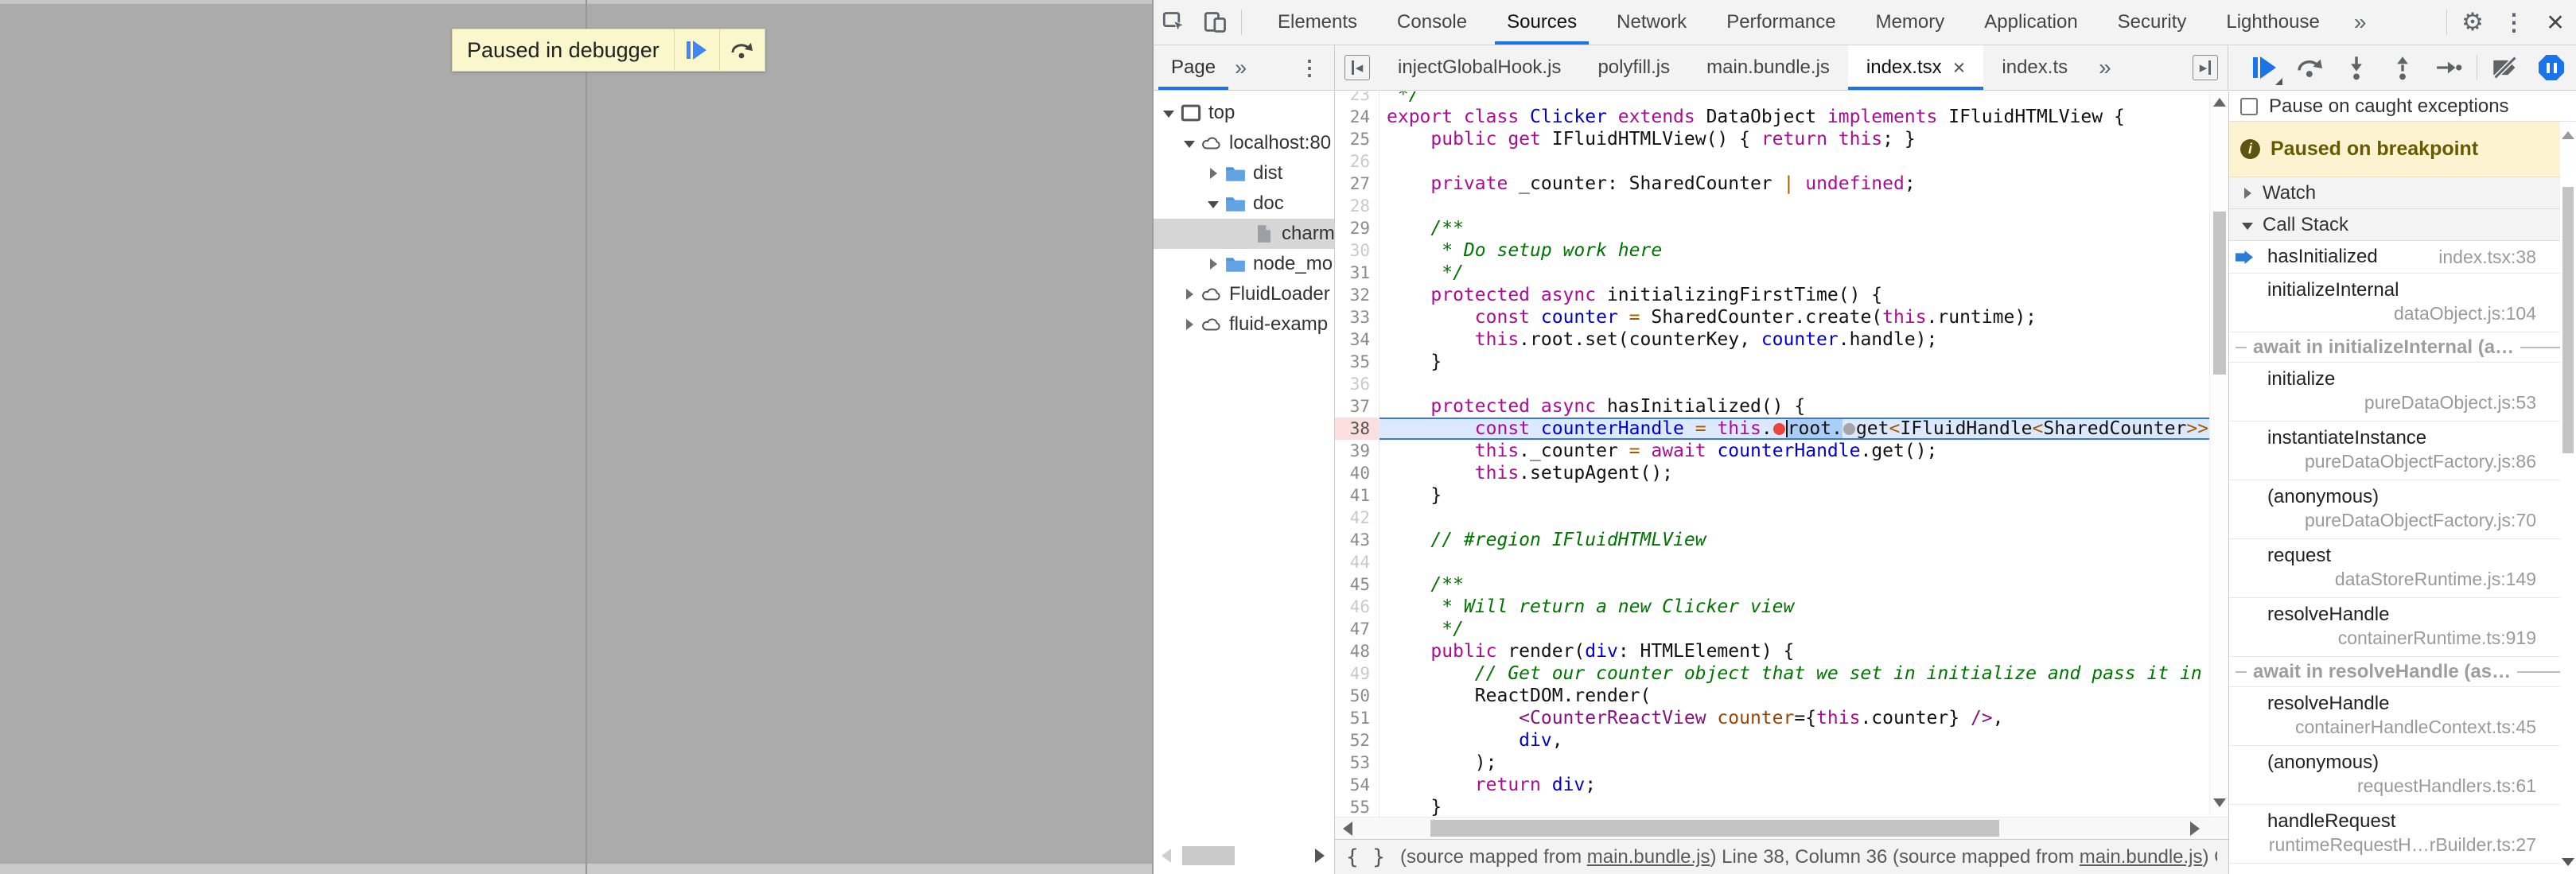 The height and width of the screenshot is (874, 2576). What do you see at coordinates (1357, 429) in the screenshot?
I see `line-number: 38` at bounding box center [1357, 429].